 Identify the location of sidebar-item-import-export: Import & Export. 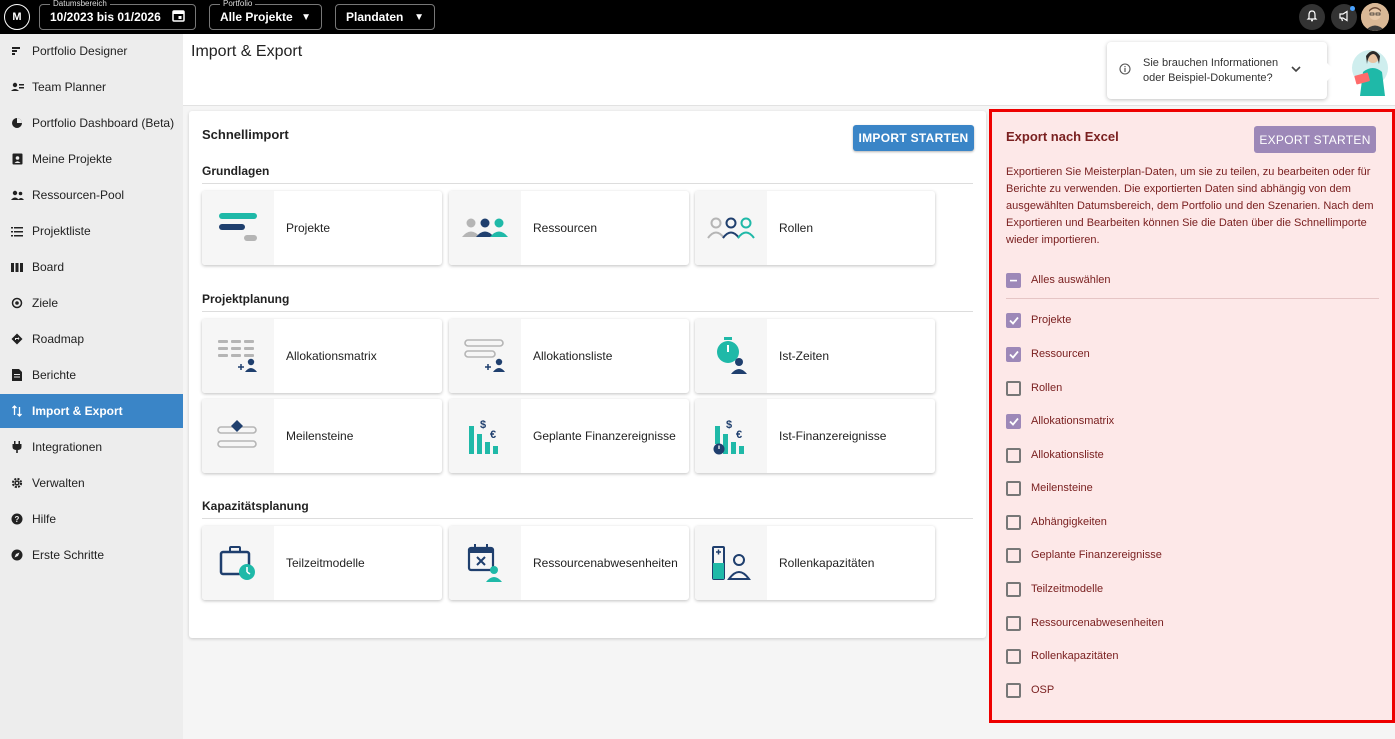
(91, 411).